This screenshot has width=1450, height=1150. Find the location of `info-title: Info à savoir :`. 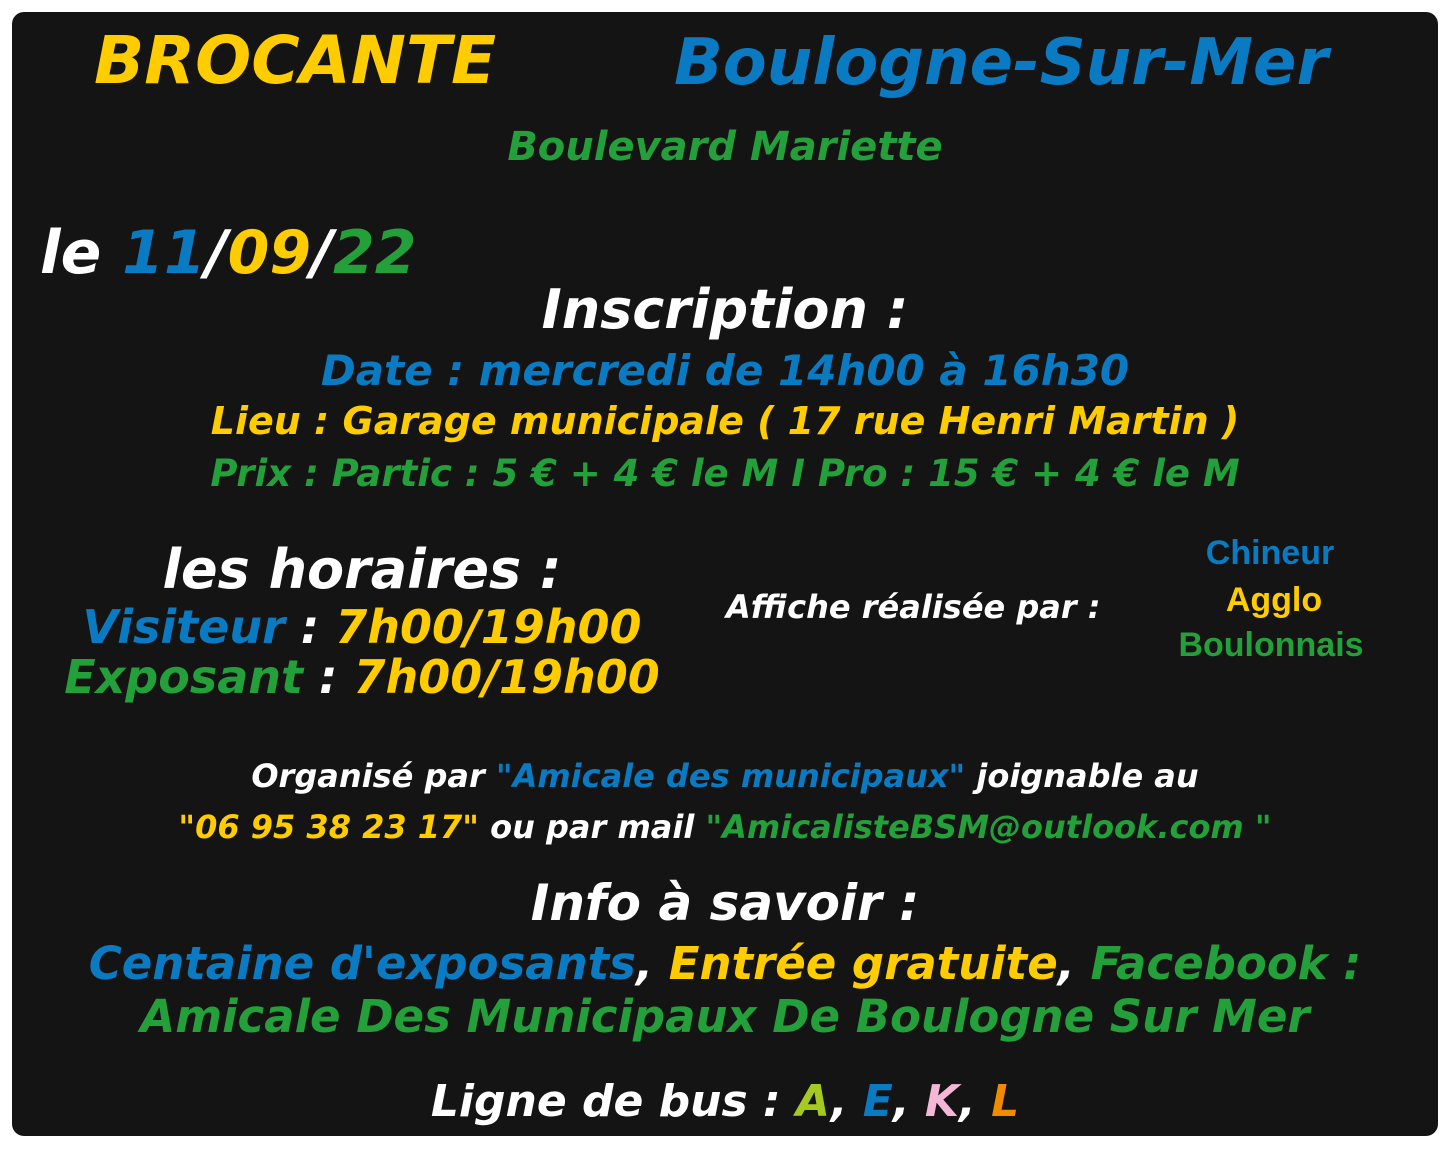

info-title: Info à savoir : is located at coordinates (725, 903).